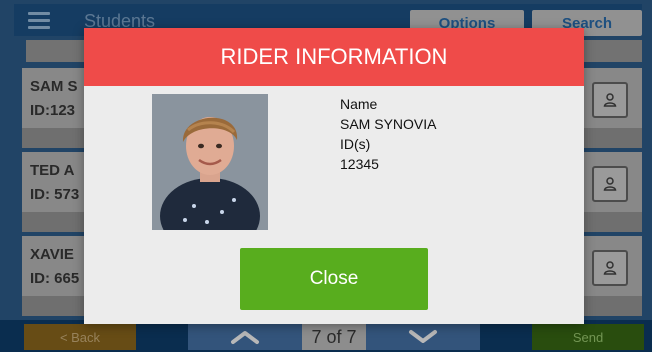 The image size is (652, 352). Describe the element at coordinates (334, 57) in the screenshot. I see `dialog-title: RIDER INFORMATION` at that location.